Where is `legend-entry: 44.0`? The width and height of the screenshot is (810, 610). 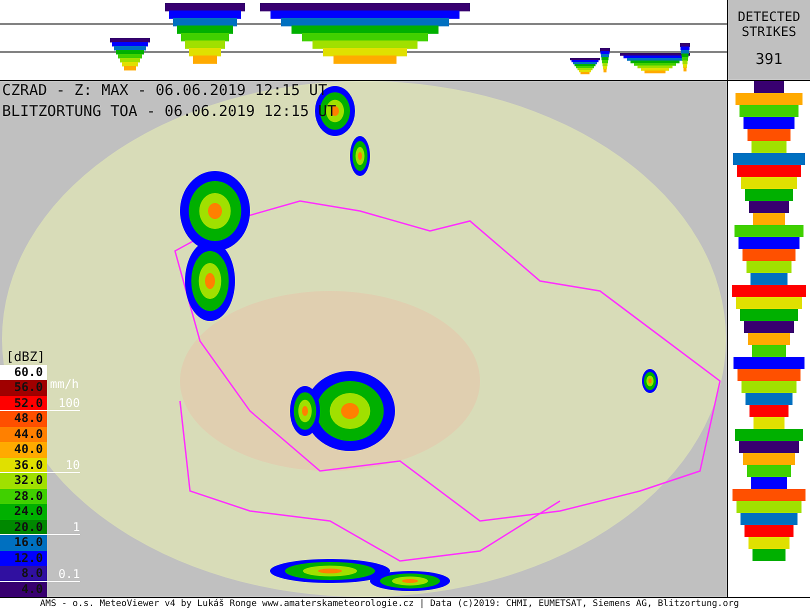
legend-entry: 44.0 is located at coordinates (23, 434).